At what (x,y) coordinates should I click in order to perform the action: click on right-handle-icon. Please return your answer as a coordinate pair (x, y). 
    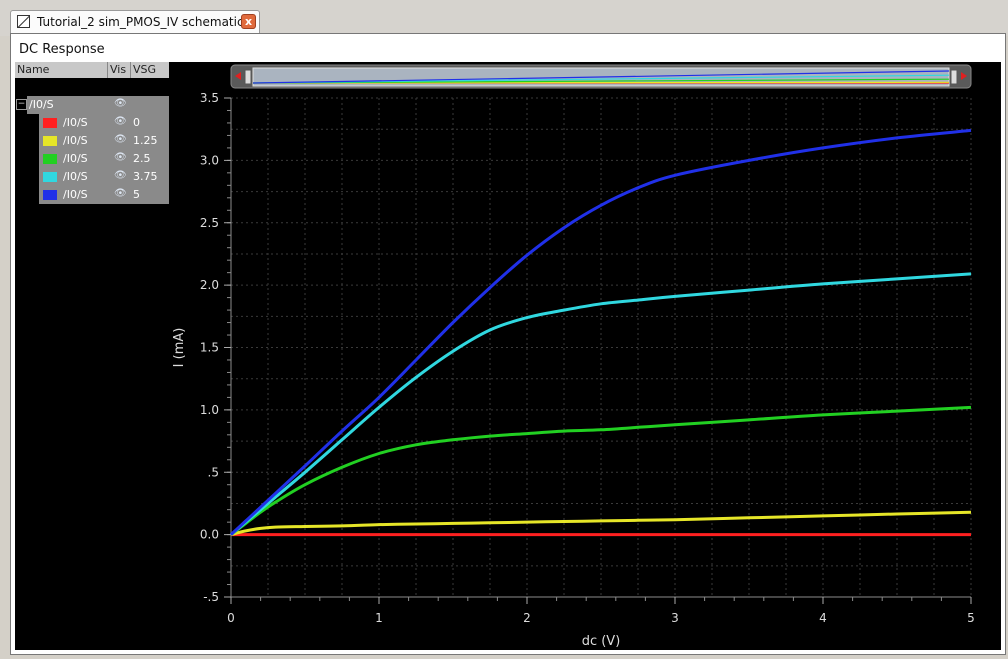
    Looking at the image, I should click on (954, 77).